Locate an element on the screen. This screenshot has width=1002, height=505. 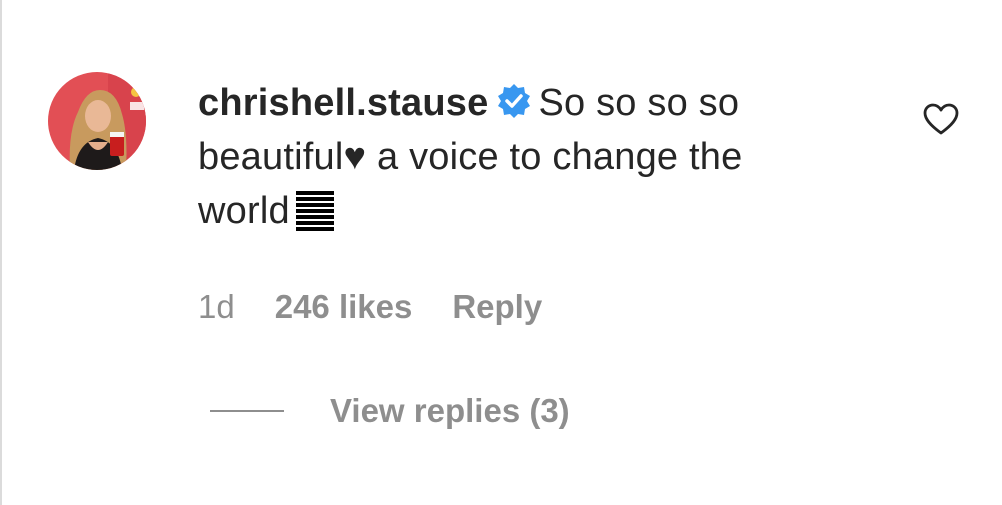
avatar is located at coordinates (97, 121).